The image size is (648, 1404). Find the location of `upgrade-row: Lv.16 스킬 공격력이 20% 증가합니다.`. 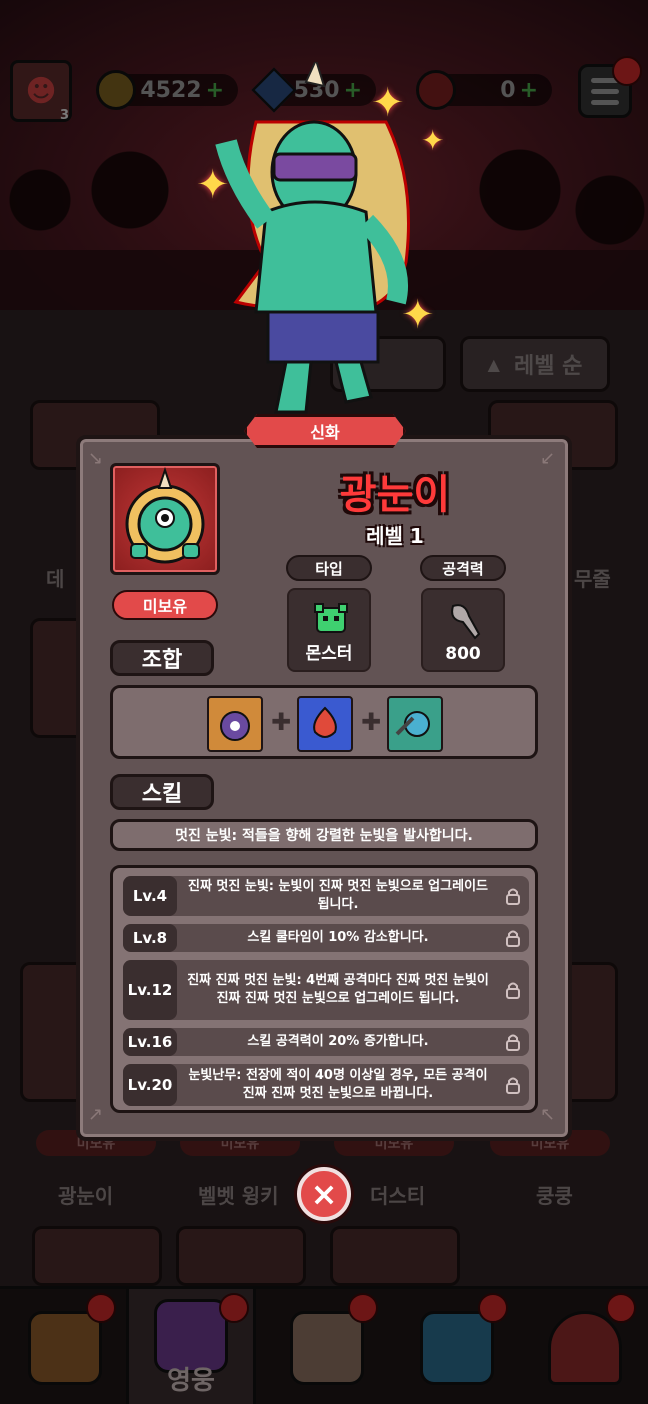

upgrade-row: Lv.16 스킬 공격력이 20% 증가합니다. is located at coordinates (326, 1042).